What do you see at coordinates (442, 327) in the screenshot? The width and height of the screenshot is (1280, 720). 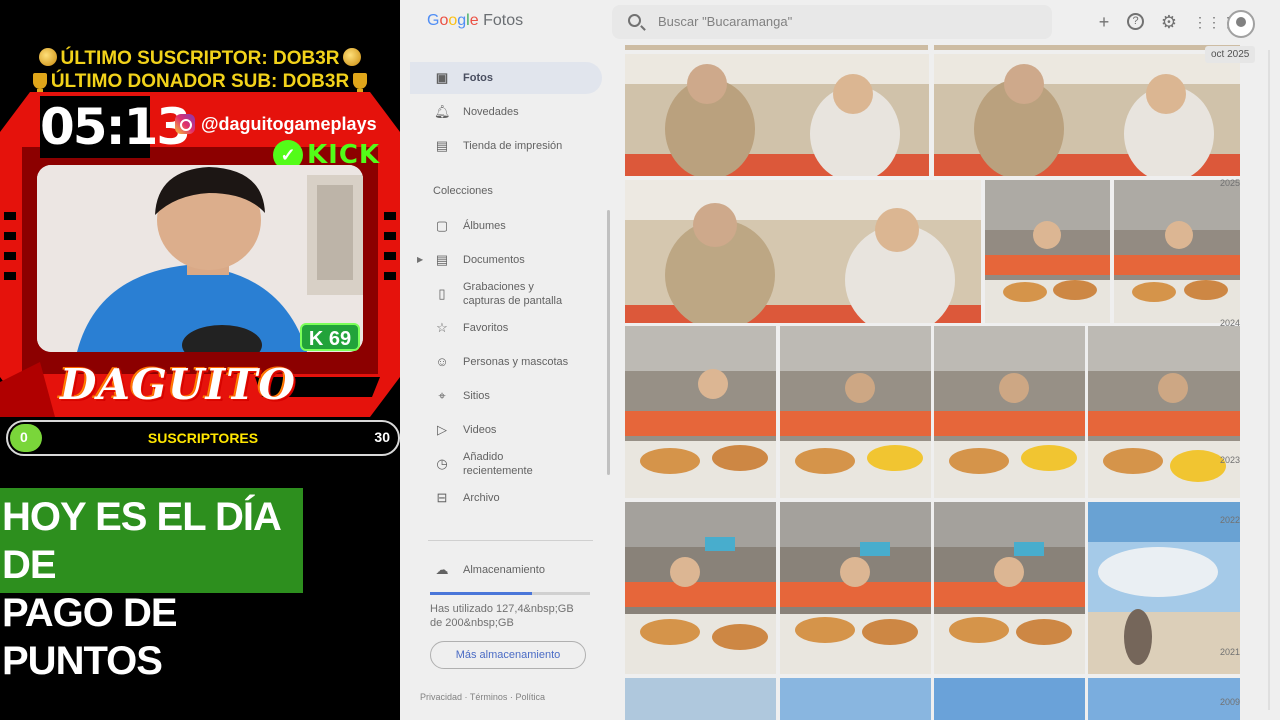 I see `star-icon: ☆` at bounding box center [442, 327].